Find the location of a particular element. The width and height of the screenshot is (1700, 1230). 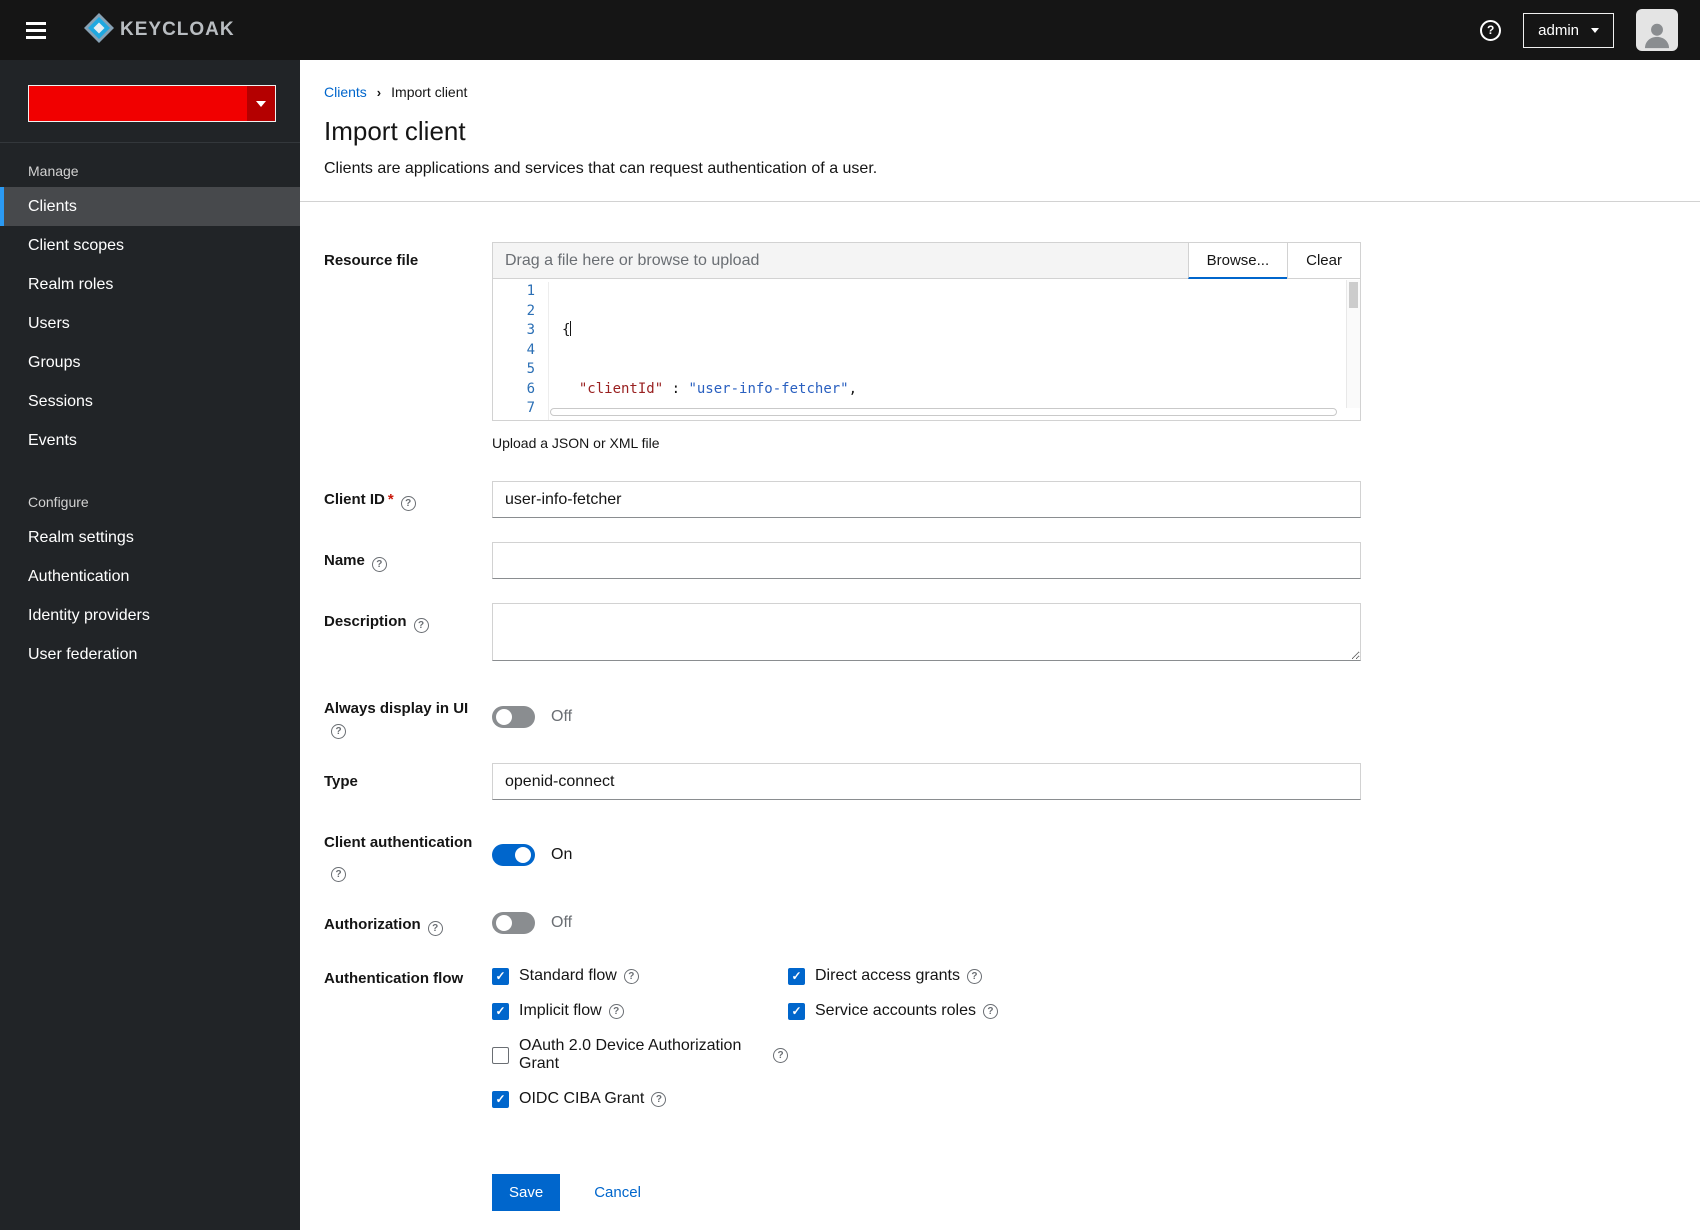

breadcrumb: Clients Import client is located at coordinates (1000, 80).